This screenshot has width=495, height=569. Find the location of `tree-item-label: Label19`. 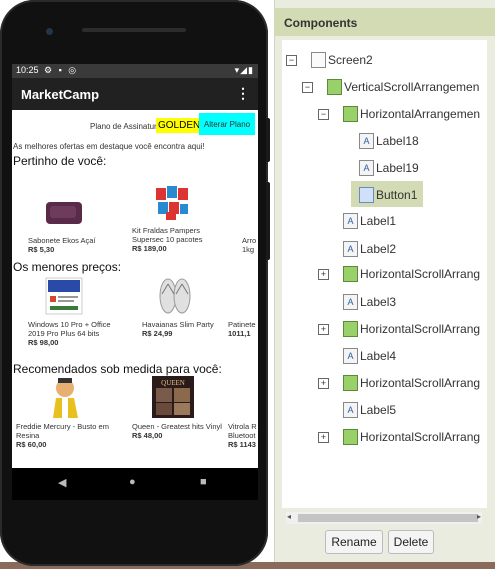

tree-item-label: Label19 is located at coordinates (397, 168).